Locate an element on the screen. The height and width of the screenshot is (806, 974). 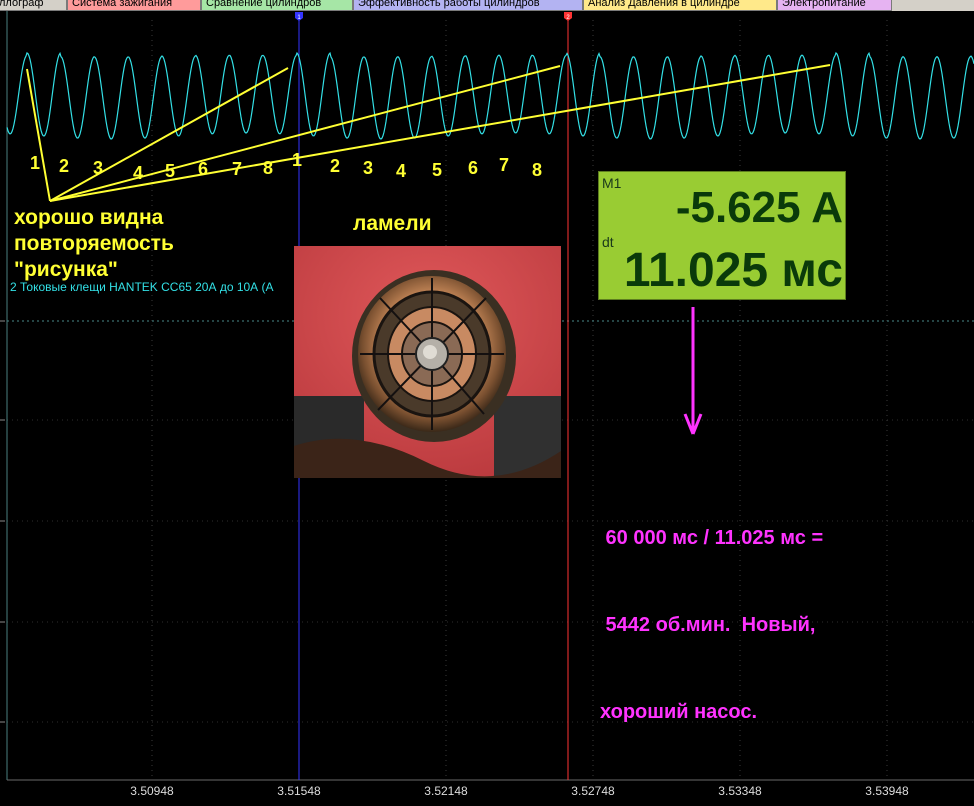
tab-cylinder-efficiency: Эффективность работы цилиндров is located at coordinates (468, 5).